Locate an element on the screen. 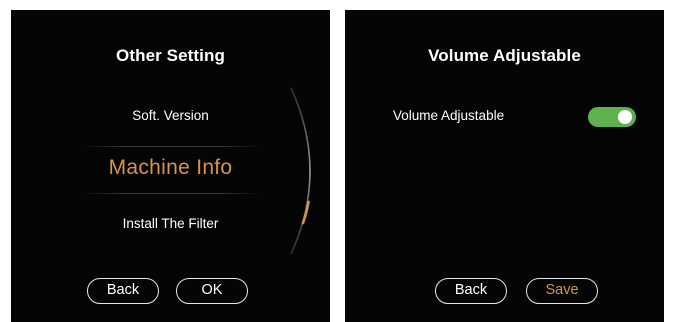 The width and height of the screenshot is (675, 322). screen-title: Other Setting is located at coordinates (170, 55).